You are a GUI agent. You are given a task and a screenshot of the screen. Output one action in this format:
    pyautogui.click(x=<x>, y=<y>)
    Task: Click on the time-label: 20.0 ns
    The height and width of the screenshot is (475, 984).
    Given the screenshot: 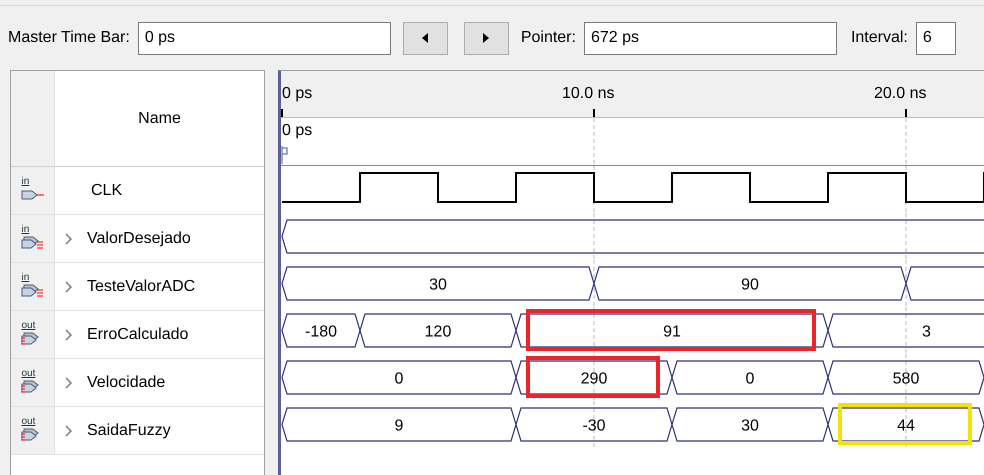 What is the action you would take?
    pyautogui.click(x=900, y=94)
    